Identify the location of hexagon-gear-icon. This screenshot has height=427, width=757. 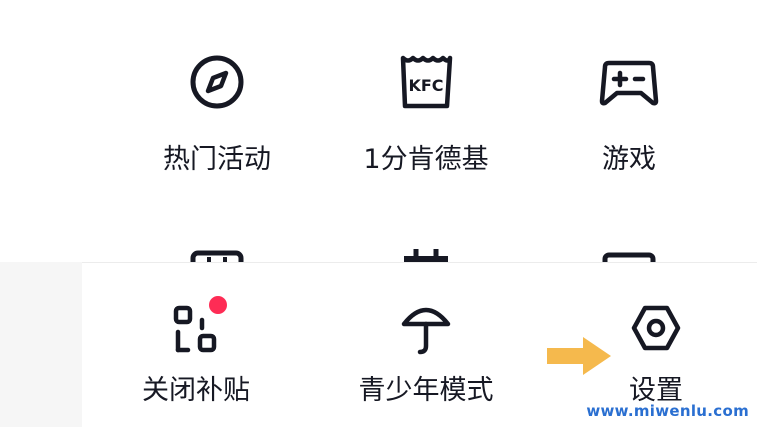
(656, 328).